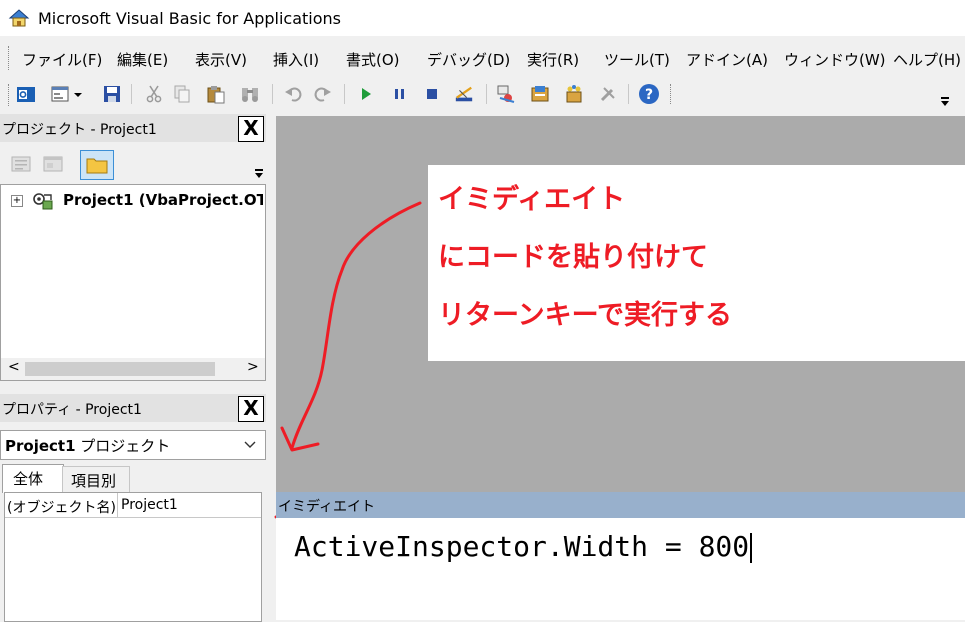 The height and width of the screenshot is (622, 965). Describe the element at coordinates (540, 94) in the screenshot. I see `properties-window-icon` at that location.